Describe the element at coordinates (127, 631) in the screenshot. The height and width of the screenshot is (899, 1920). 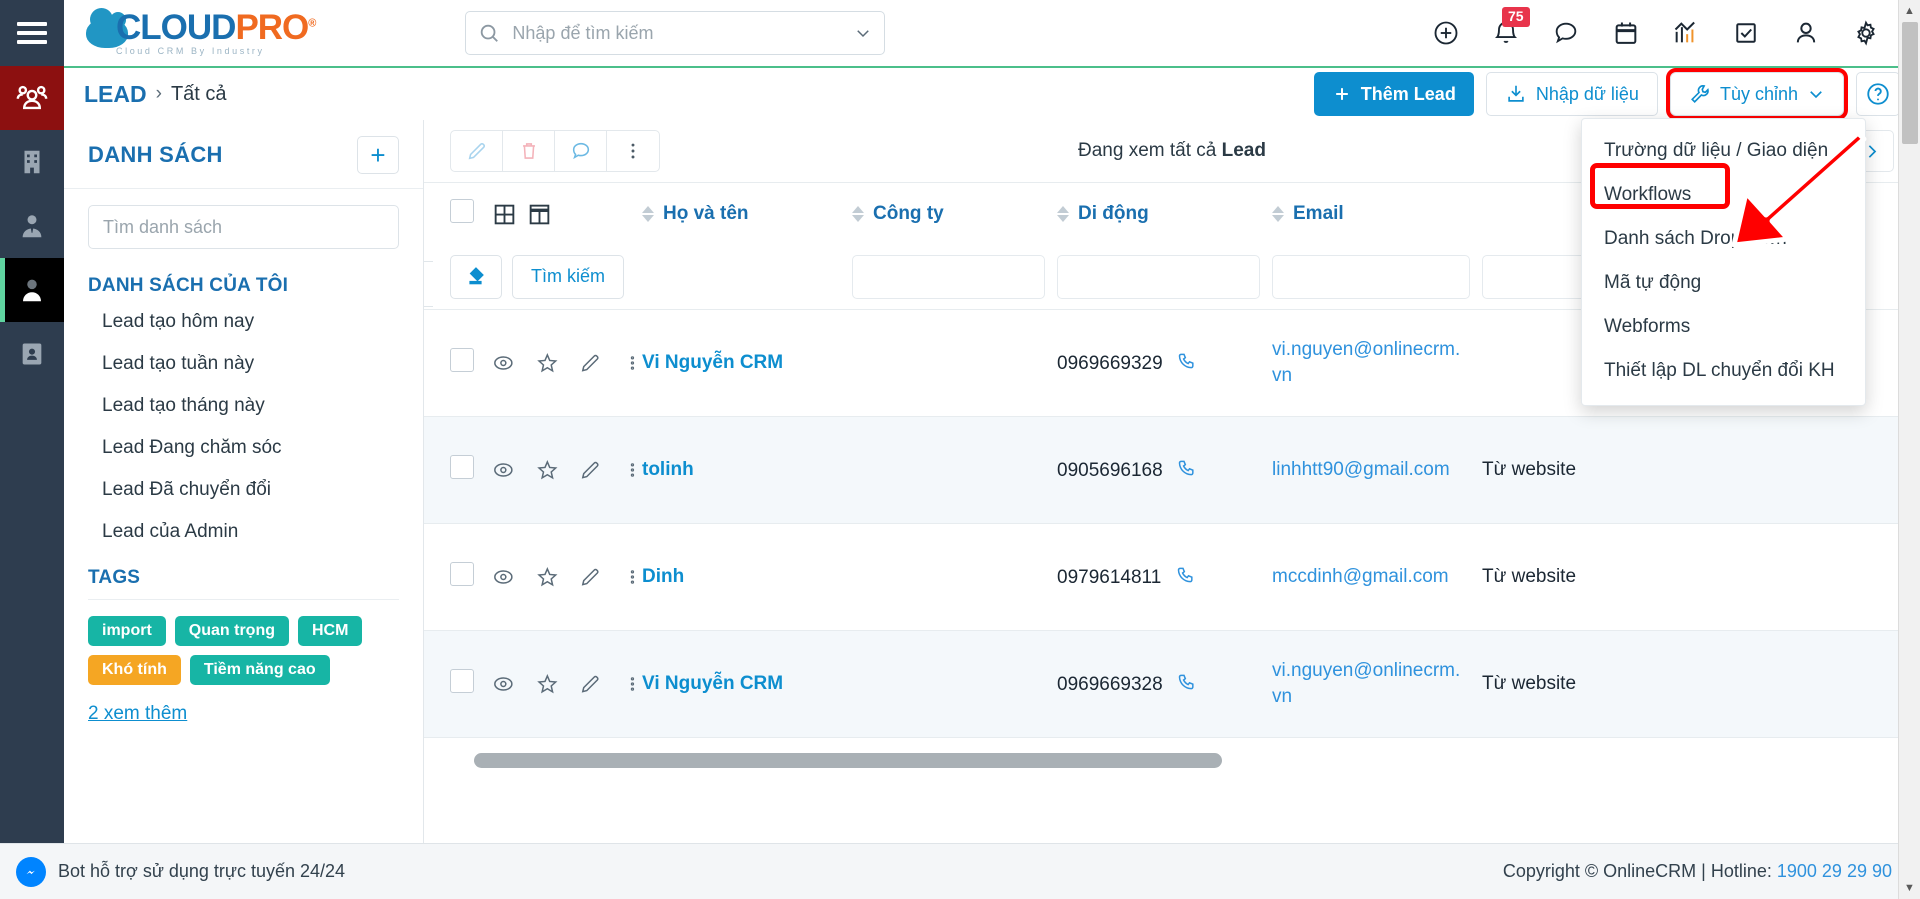
I see `tag-chip: import` at that location.